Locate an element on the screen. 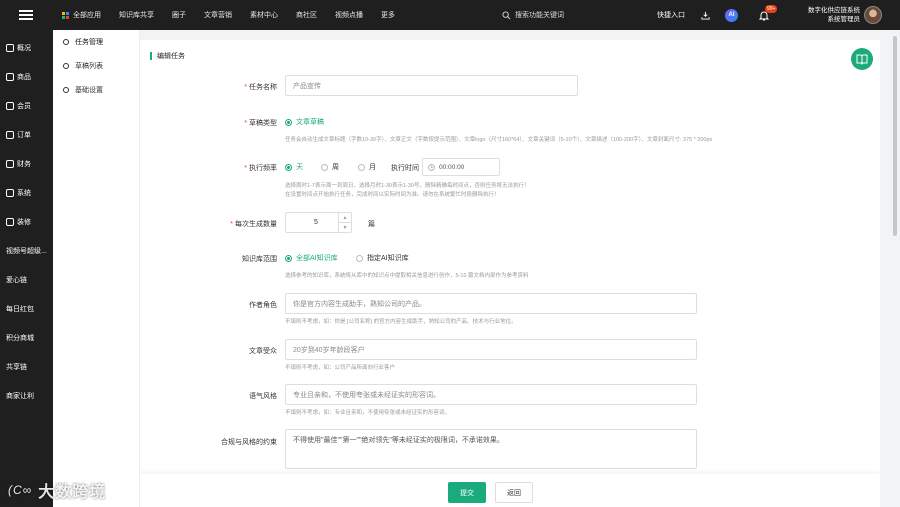 This screenshot has width=900, height=507. book-icon is located at coordinates (862, 59).